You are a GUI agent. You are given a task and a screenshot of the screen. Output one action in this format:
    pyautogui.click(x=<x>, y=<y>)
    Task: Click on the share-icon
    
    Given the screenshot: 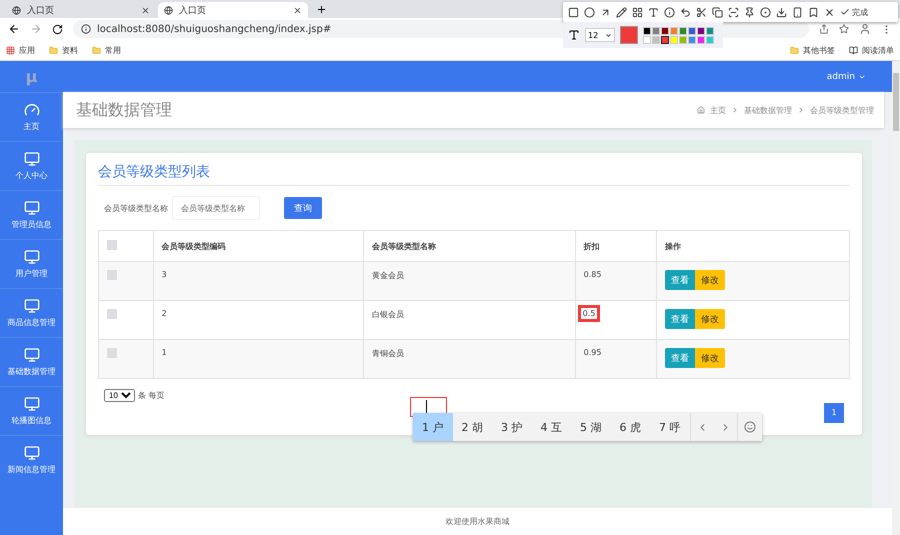 What is the action you would take?
    pyautogui.click(x=824, y=29)
    